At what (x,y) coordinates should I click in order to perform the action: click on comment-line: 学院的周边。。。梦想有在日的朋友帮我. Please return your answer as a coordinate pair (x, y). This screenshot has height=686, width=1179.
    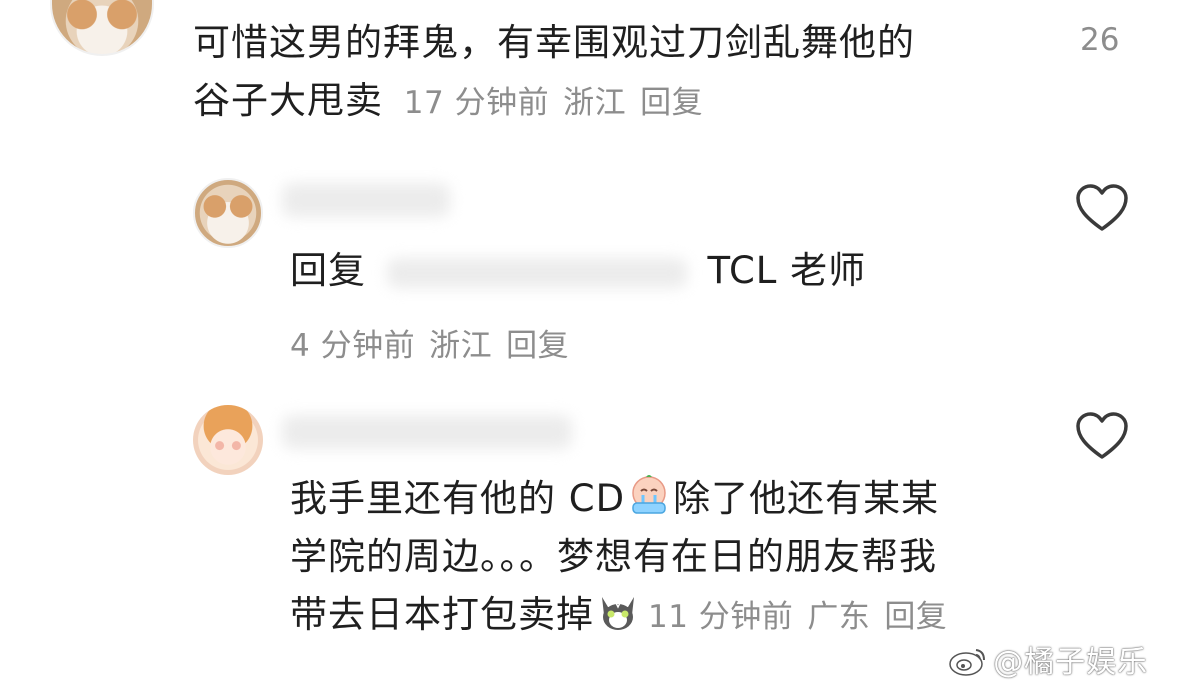
    Looking at the image, I should click on (613, 556).